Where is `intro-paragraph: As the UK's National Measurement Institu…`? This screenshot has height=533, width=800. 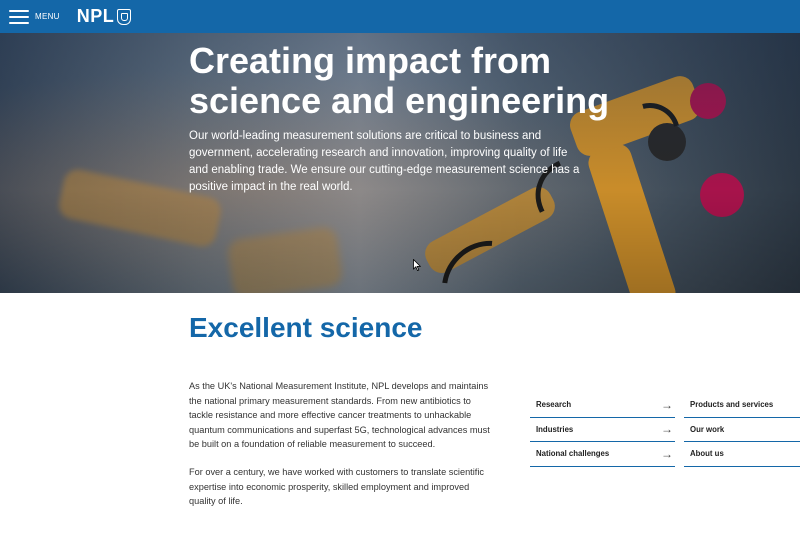 intro-paragraph: As the UK's National Measurement Institu… is located at coordinates (339, 415).